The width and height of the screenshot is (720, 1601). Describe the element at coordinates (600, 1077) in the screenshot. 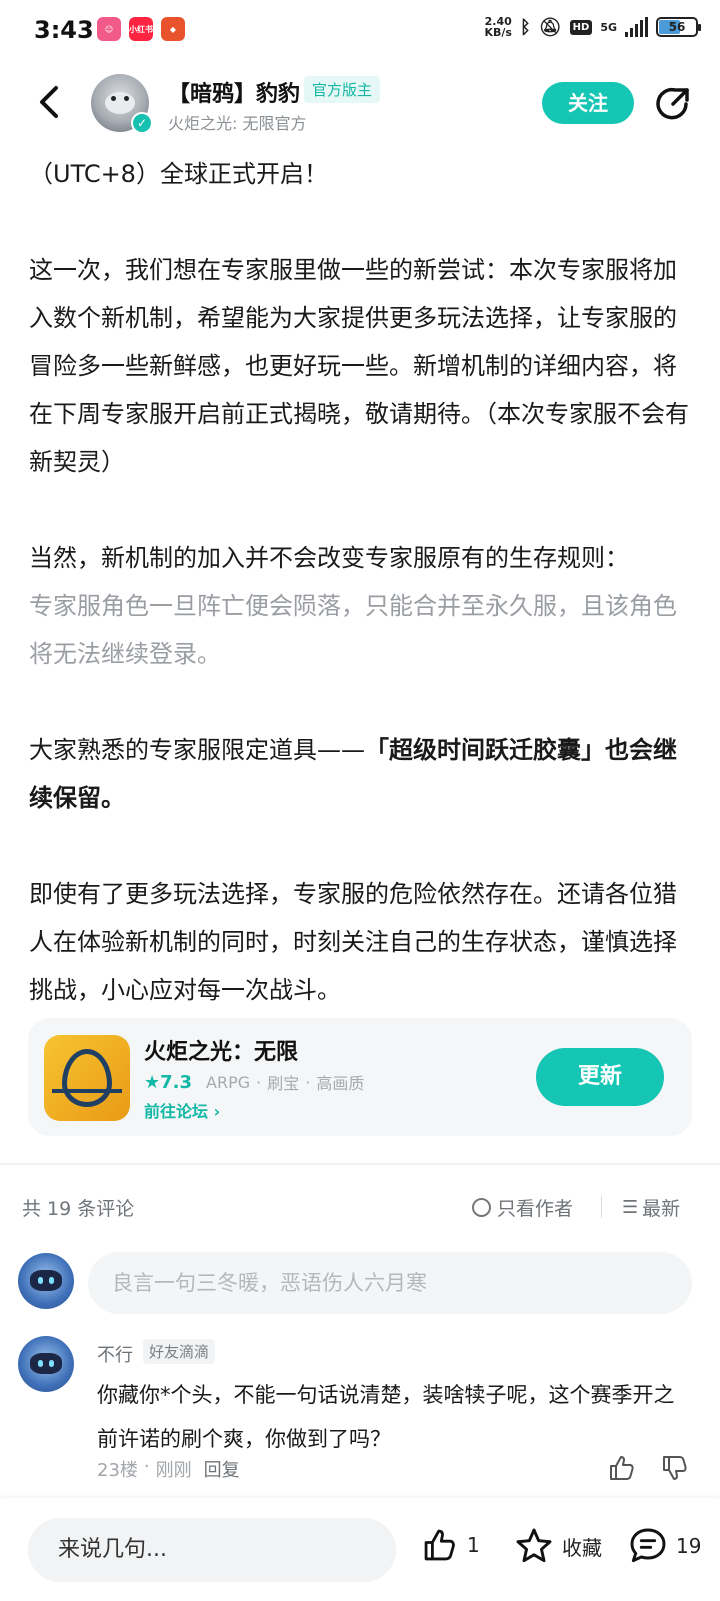

I see `update-button: 更新` at that location.